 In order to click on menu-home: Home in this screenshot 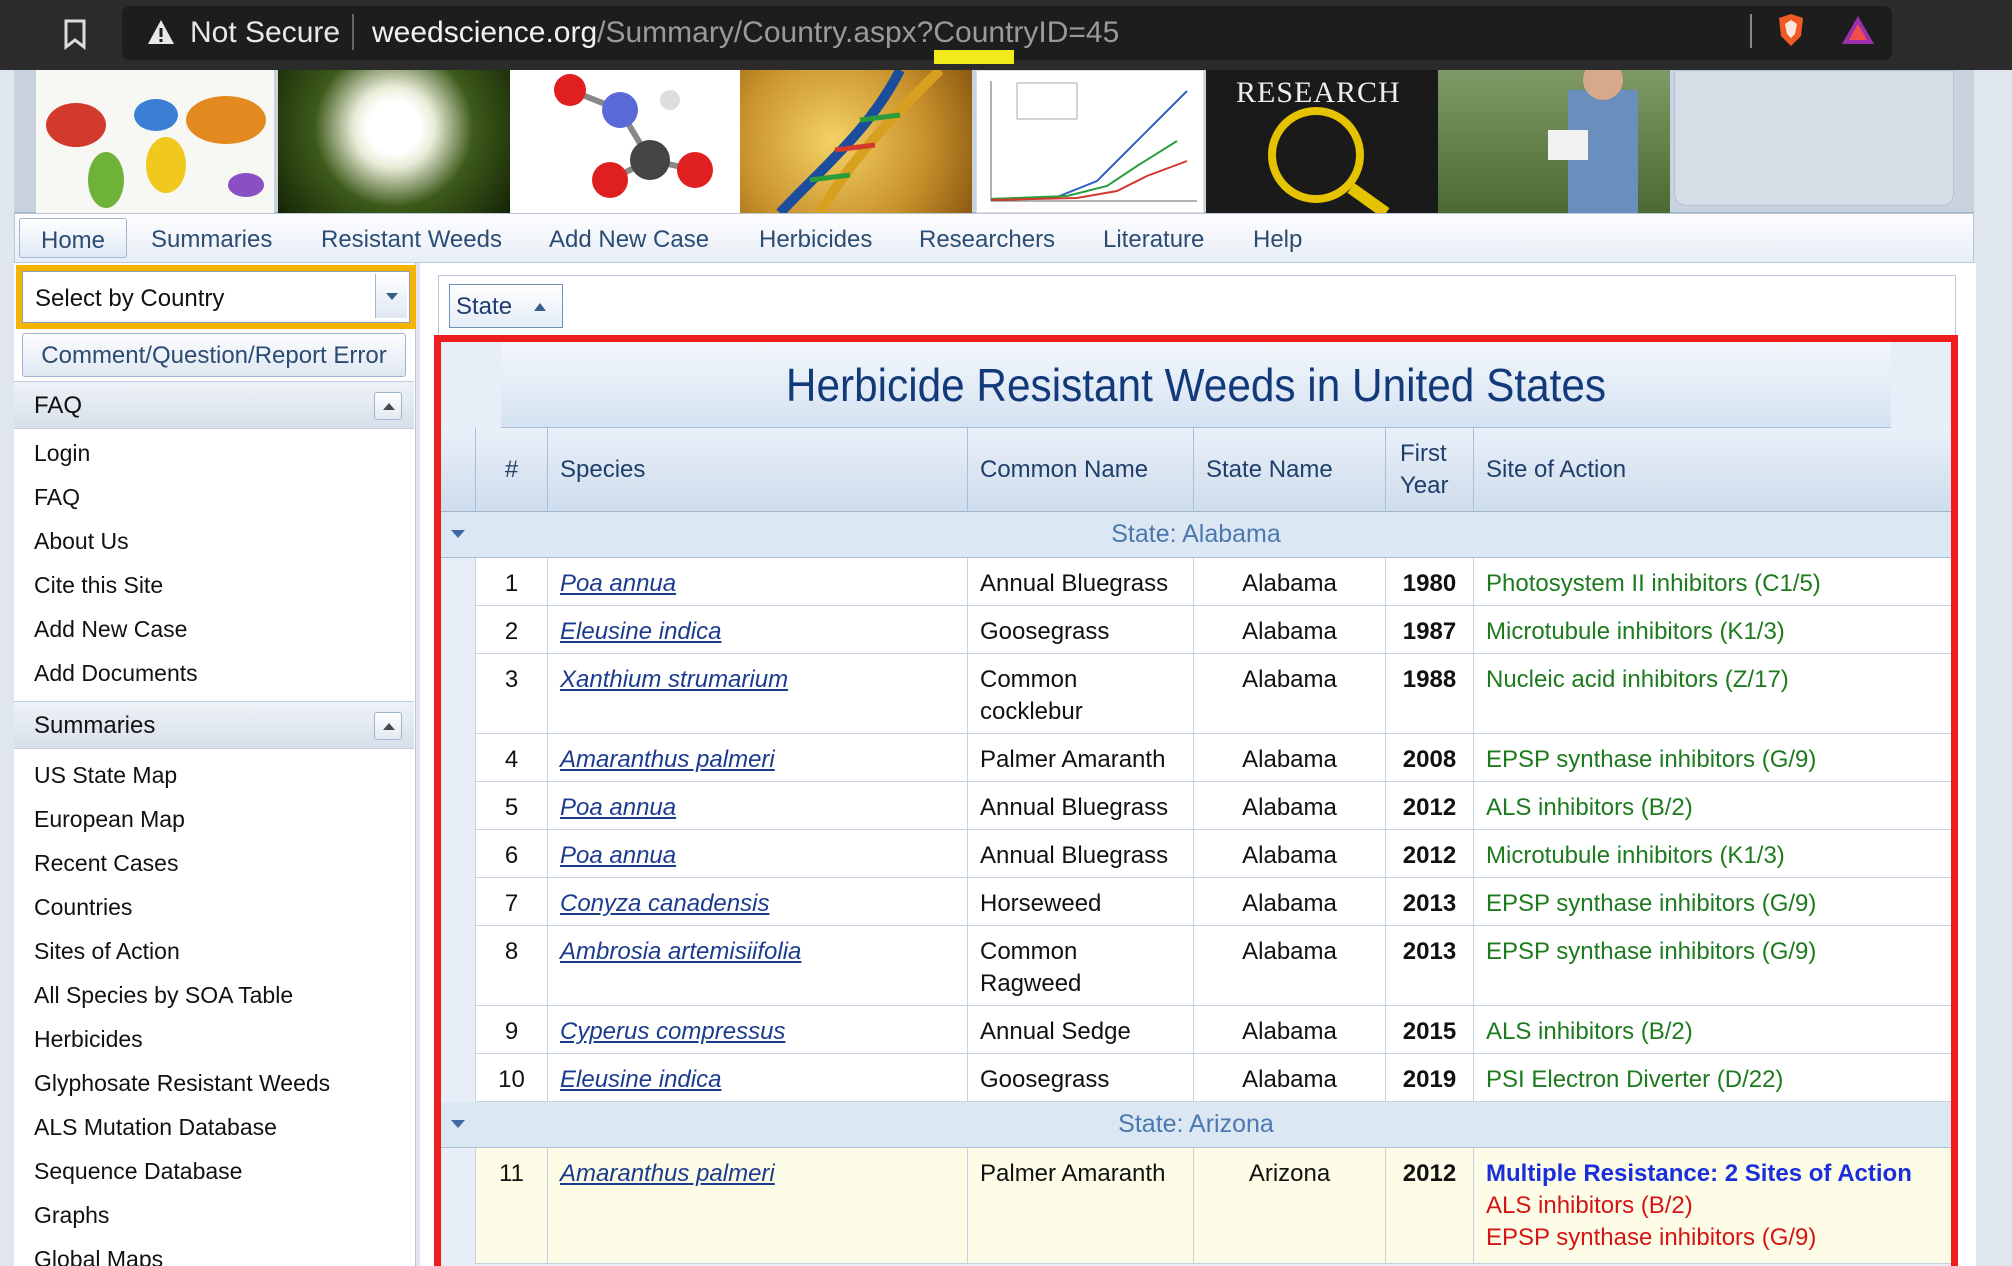, I will do `click(73, 238)`.